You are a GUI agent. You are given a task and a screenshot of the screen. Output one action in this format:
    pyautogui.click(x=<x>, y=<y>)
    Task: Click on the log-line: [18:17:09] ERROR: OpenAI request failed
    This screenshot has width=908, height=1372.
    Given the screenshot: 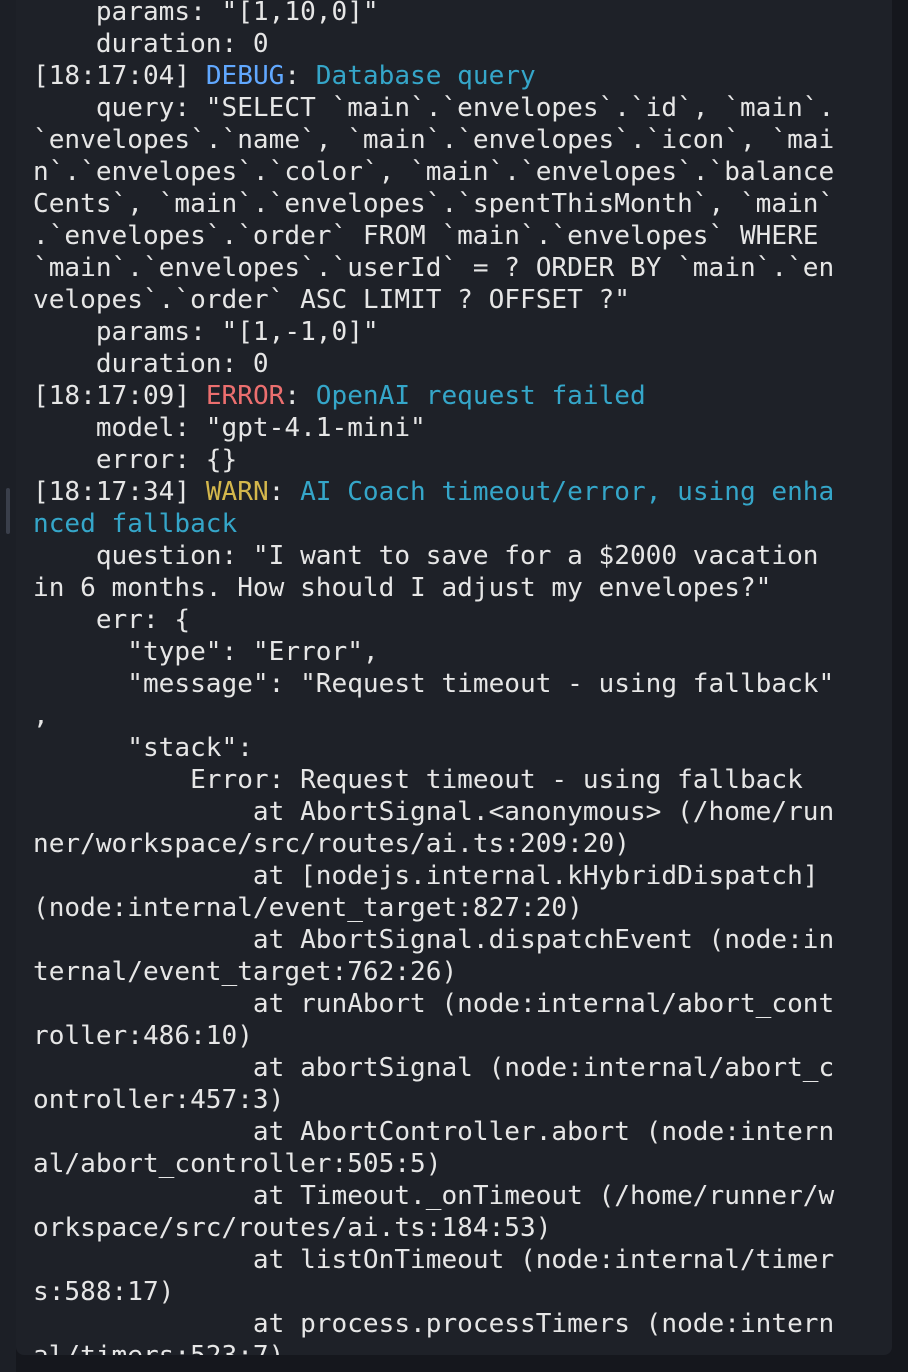 What is the action you would take?
    pyautogui.click(x=433, y=396)
    